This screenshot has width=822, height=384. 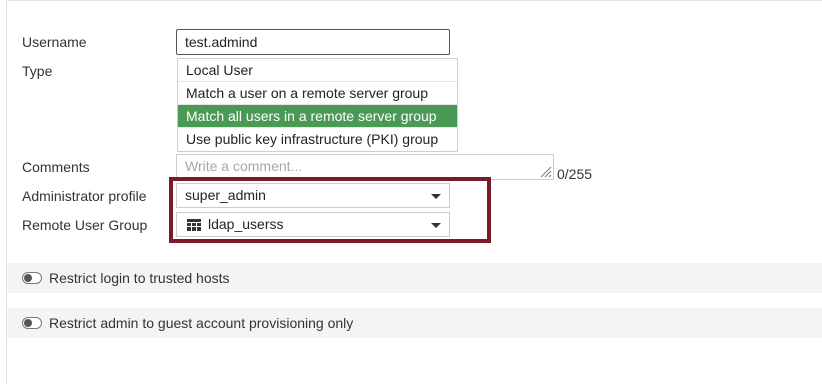 What do you see at coordinates (317, 93) in the screenshot?
I see `type-option-match-remote-user: Match a user on a remote server group` at bounding box center [317, 93].